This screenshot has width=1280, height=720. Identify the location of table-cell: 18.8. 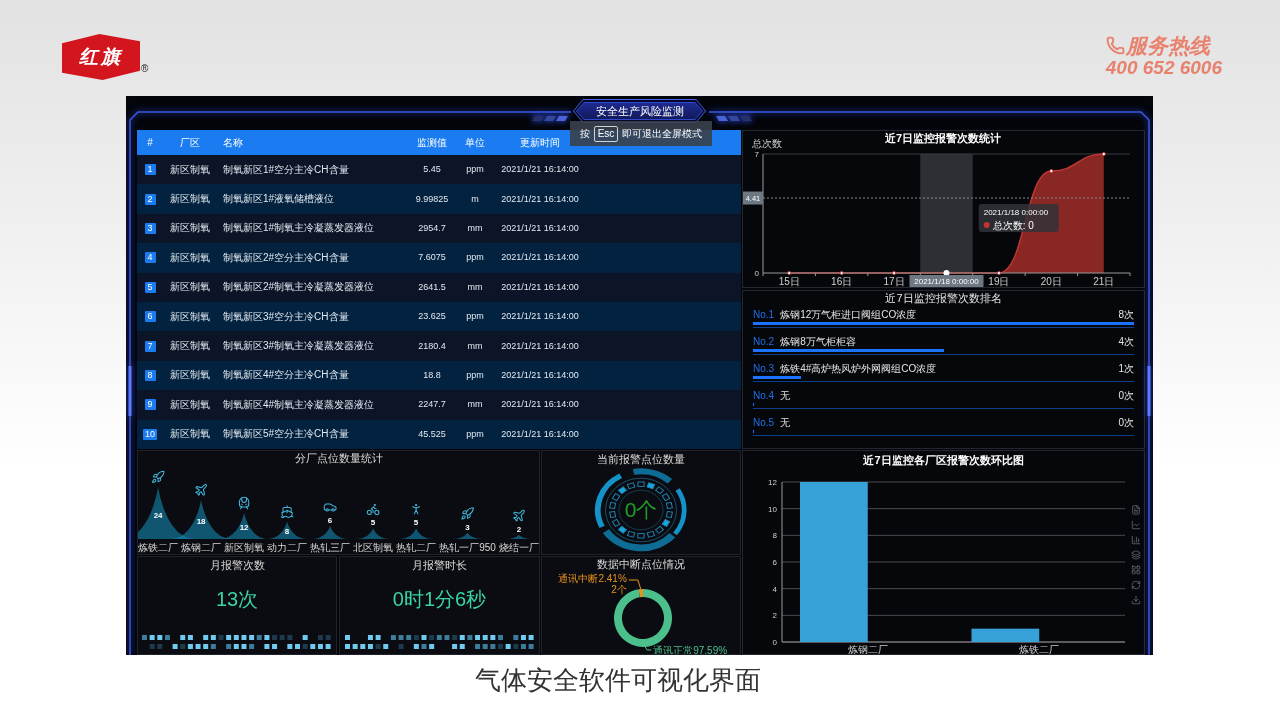
(432, 375).